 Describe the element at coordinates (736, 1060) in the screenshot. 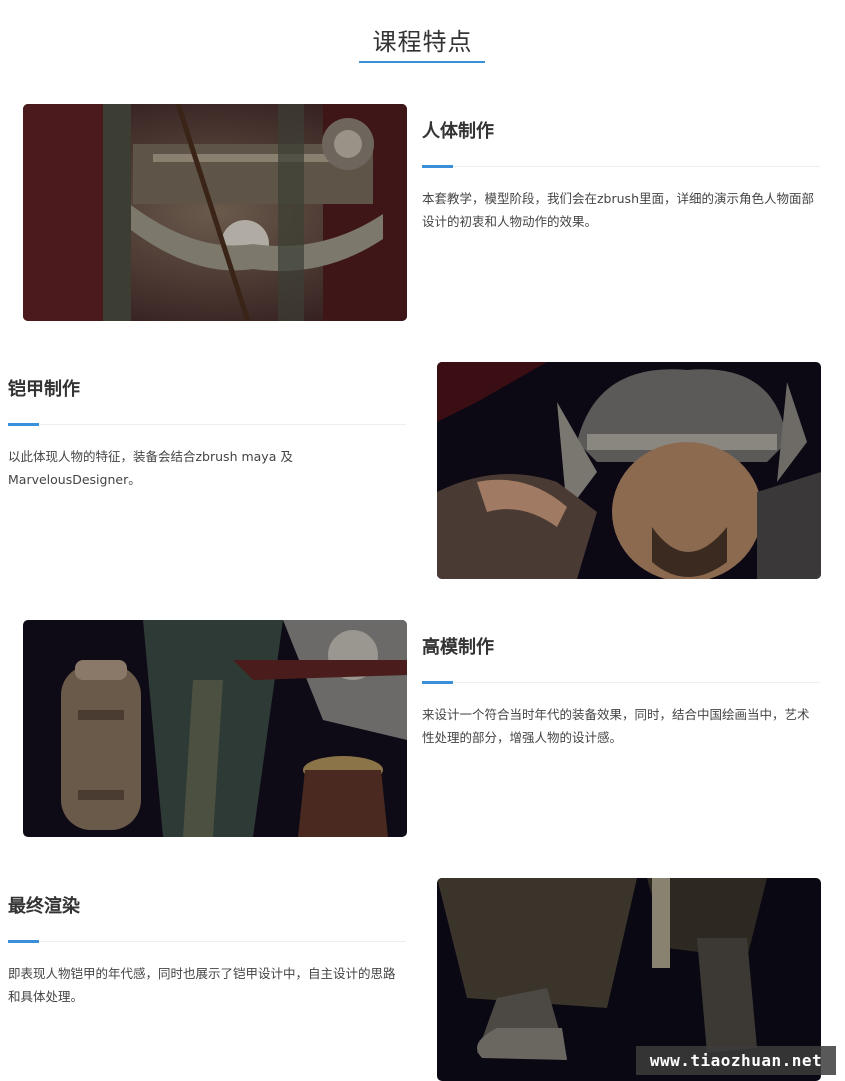

I see `watermark: www.tiaozhuan.net` at that location.